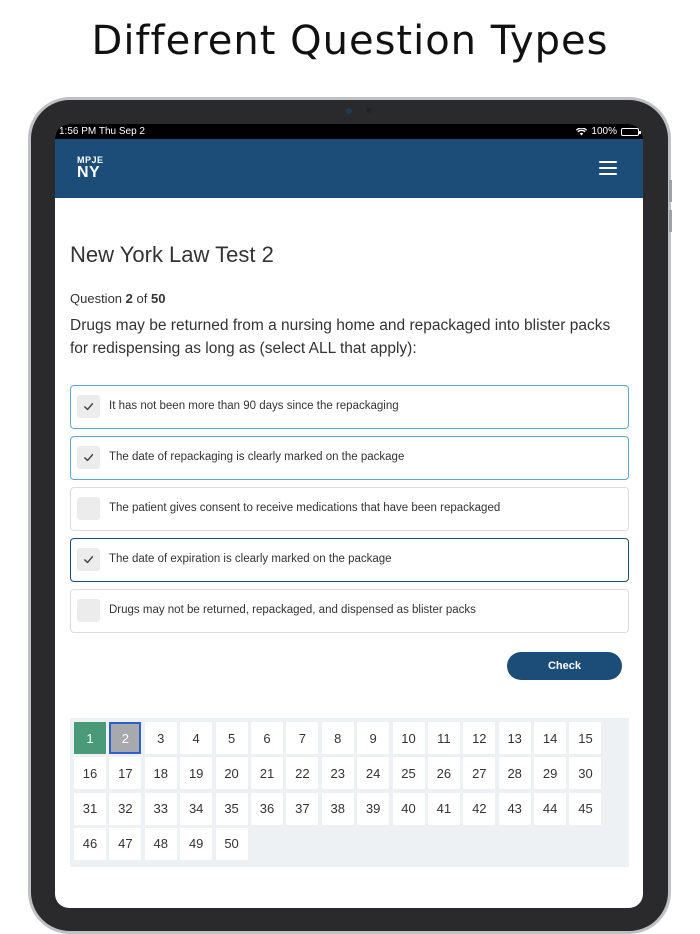  Describe the element at coordinates (368, 110) in the screenshot. I see `sensor` at that location.